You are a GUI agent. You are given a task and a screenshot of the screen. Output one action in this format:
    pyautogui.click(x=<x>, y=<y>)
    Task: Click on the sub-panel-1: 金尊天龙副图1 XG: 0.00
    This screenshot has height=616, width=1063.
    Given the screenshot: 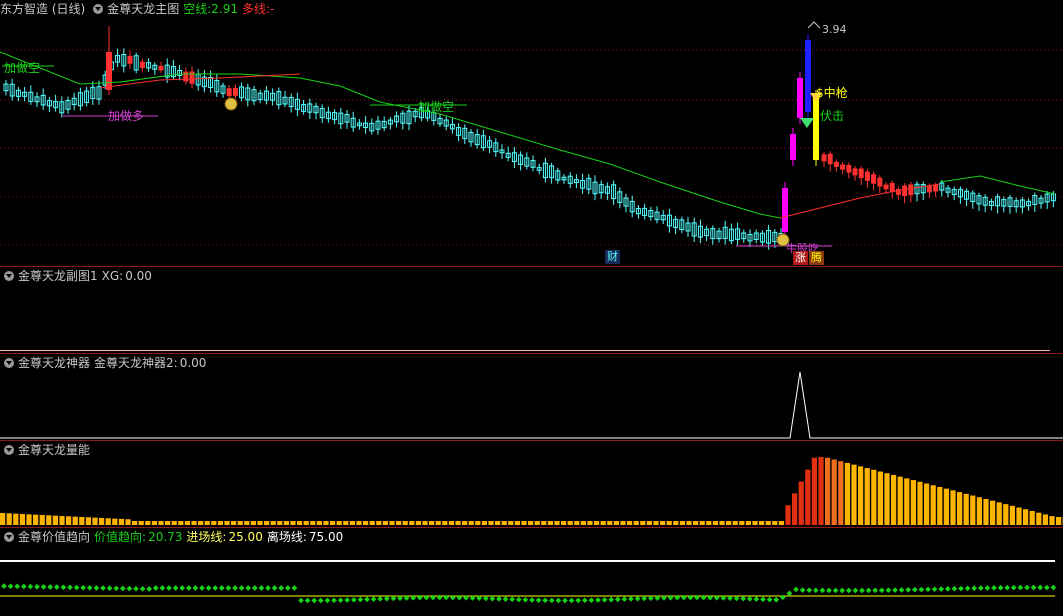 What is the action you would take?
    pyautogui.click(x=531, y=310)
    